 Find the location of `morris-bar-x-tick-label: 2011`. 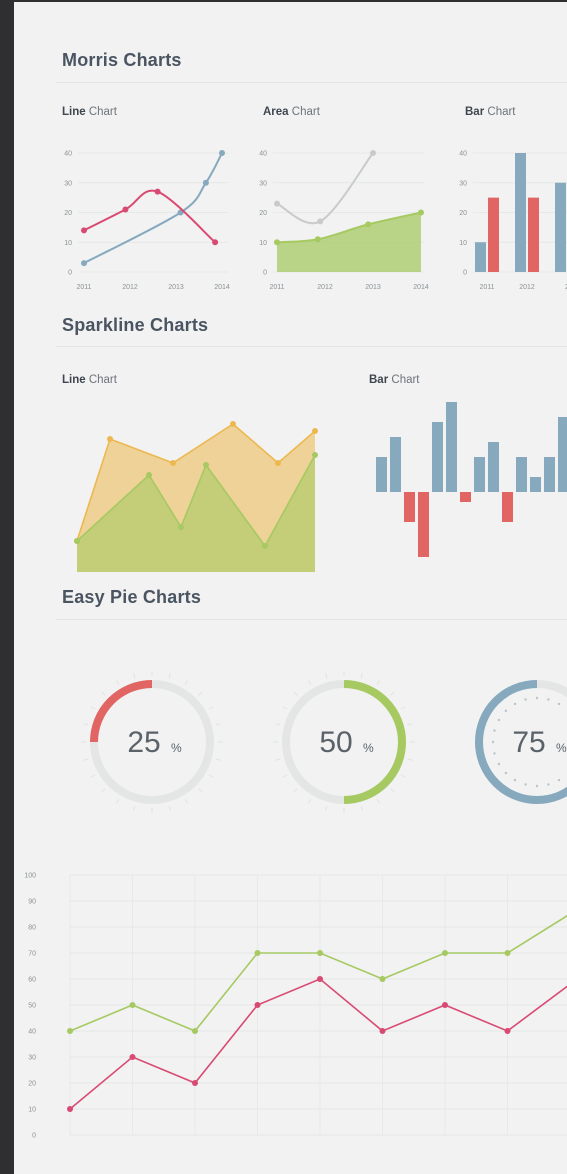

morris-bar-x-tick-label: 2011 is located at coordinates (486, 287).